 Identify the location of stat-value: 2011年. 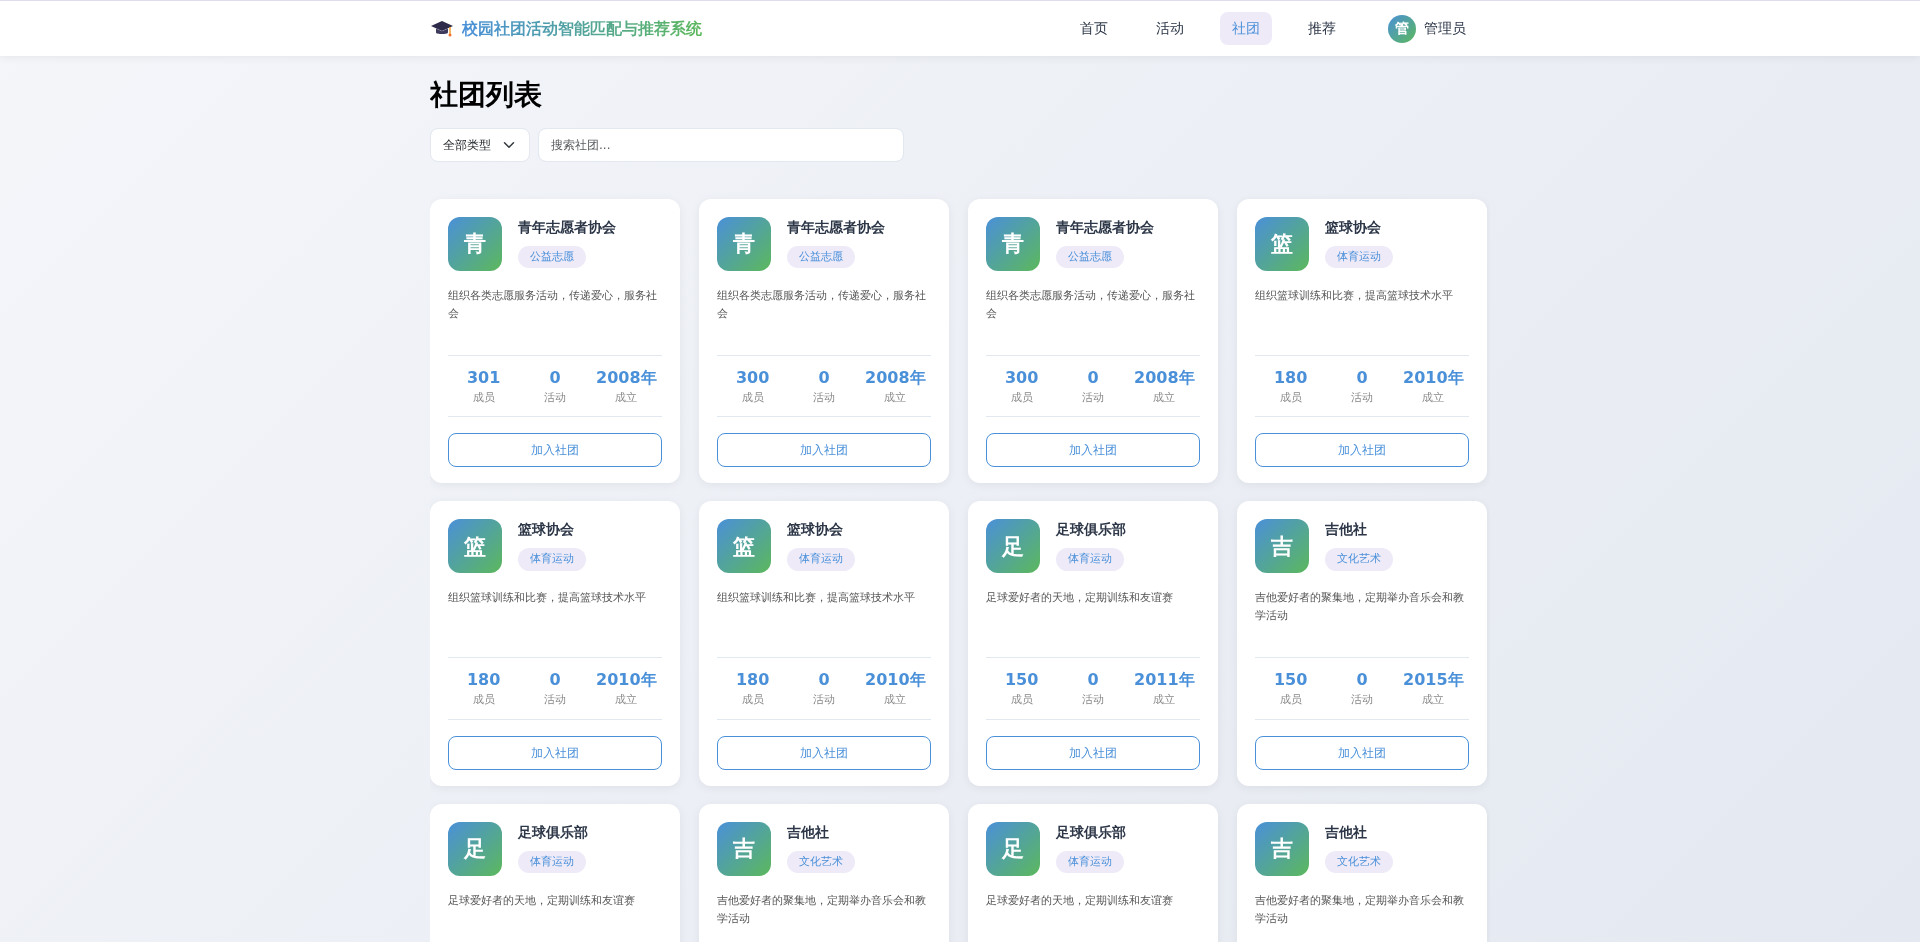
(1164, 680).